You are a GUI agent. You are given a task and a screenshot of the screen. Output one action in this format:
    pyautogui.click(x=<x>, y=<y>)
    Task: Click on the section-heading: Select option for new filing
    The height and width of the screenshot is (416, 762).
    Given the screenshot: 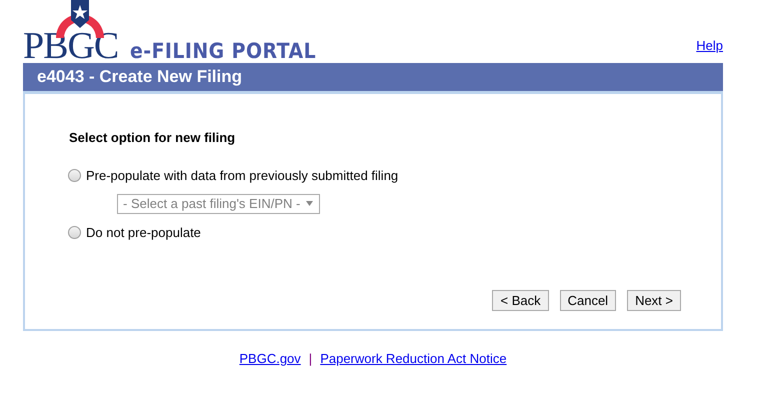 What is the action you would take?
    pyautogui.click(x=152, y=137)
    